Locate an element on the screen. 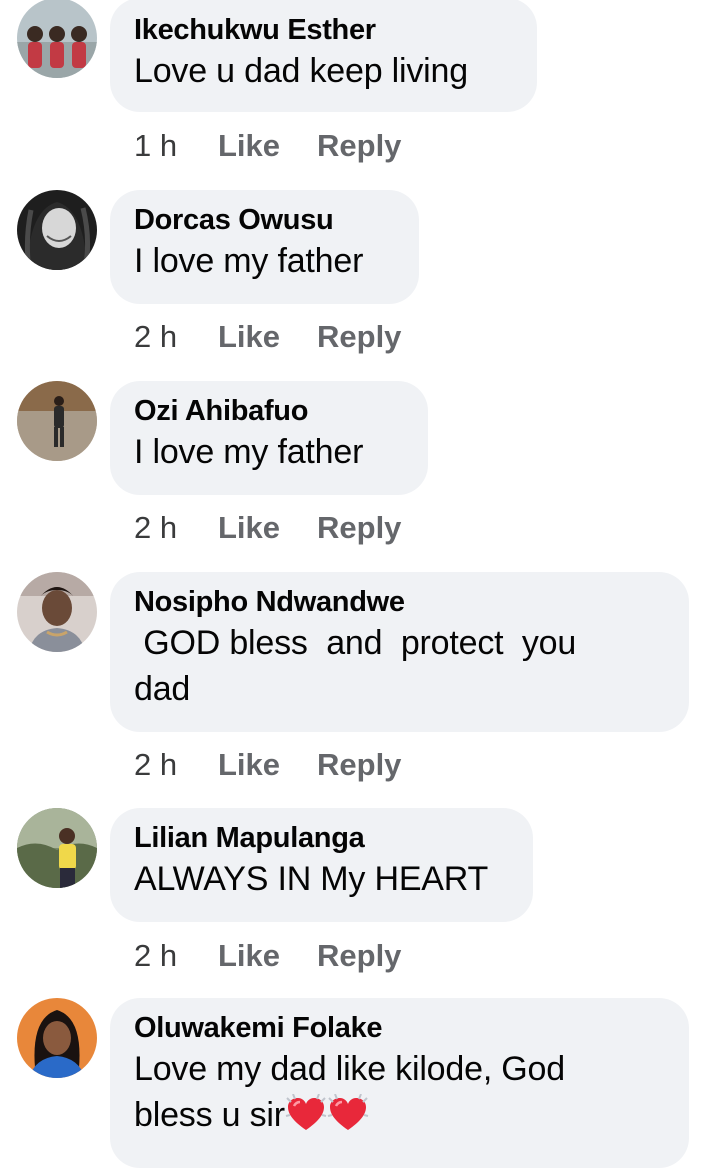  comment-bubble: Lilian Mapulanga ALWAYS IN My HEART is located at coordinates (321, 865).